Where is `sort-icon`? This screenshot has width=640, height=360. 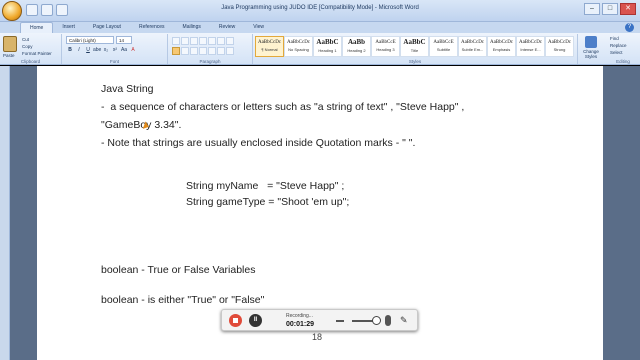
sort-icon is located at coordinates (221, 41).